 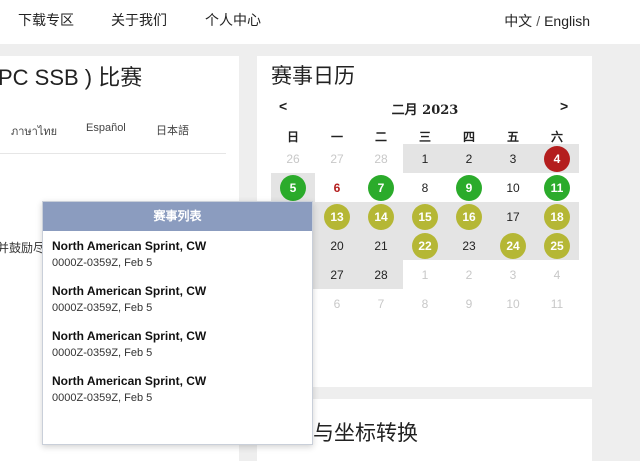 I want to click on calendar-day-with-events: 9, so click(x=469, y=187).